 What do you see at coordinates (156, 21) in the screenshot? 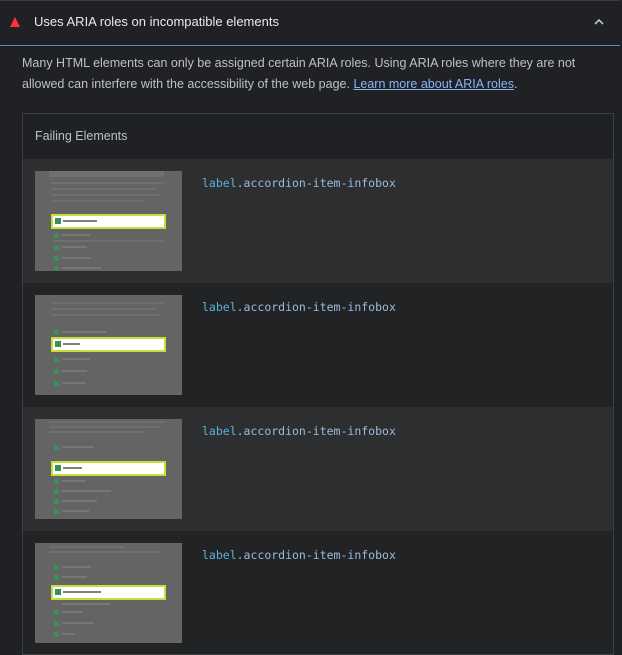
I see `audit-title: Uses ARIA roles on incompatible elements` at bounding box center [156, 21].